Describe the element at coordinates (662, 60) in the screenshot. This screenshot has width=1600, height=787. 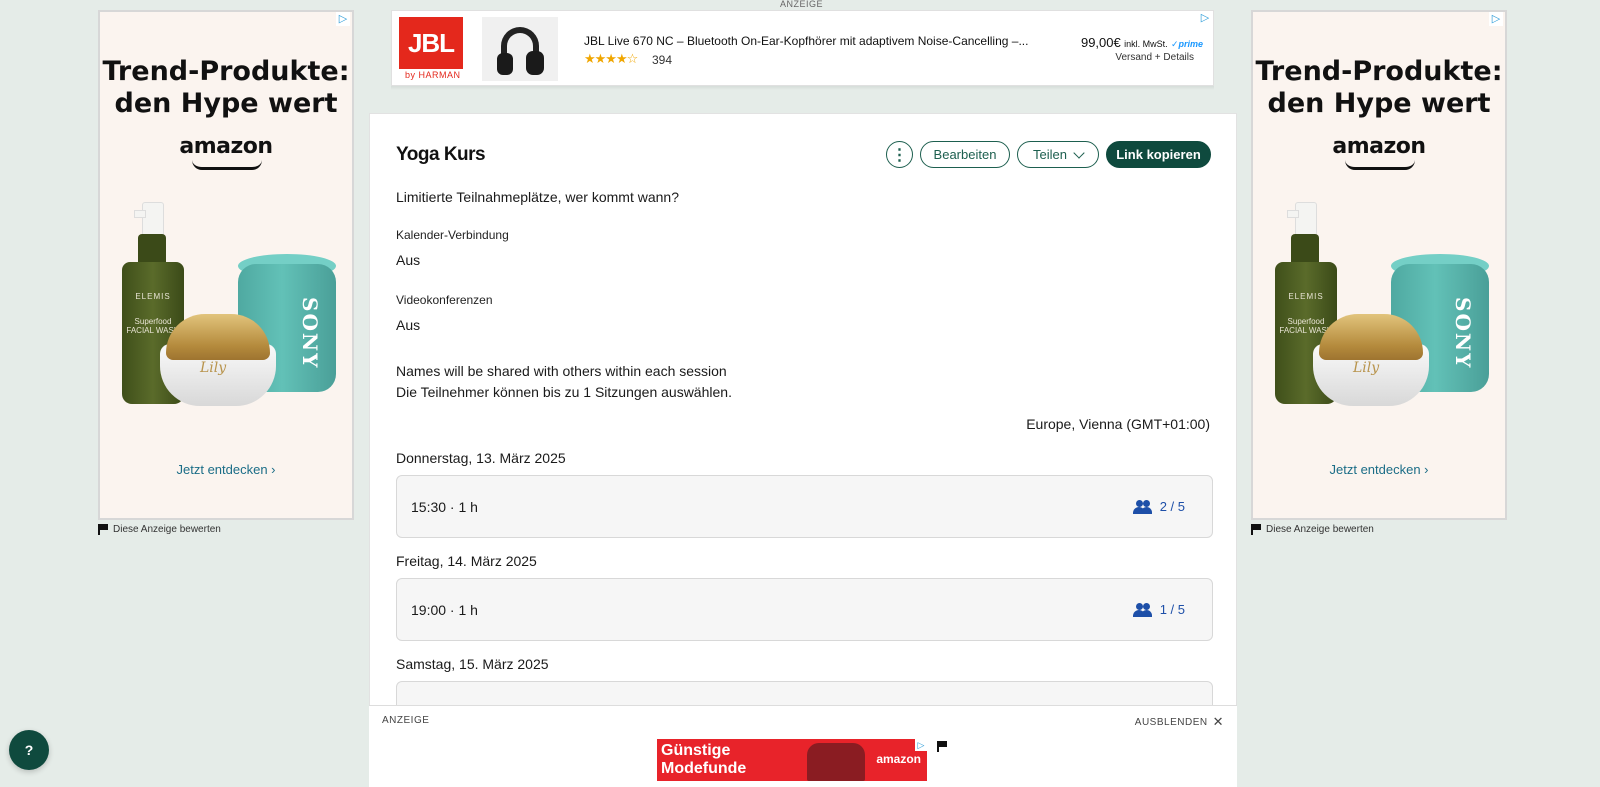
I see `review-count: 394` at that location.